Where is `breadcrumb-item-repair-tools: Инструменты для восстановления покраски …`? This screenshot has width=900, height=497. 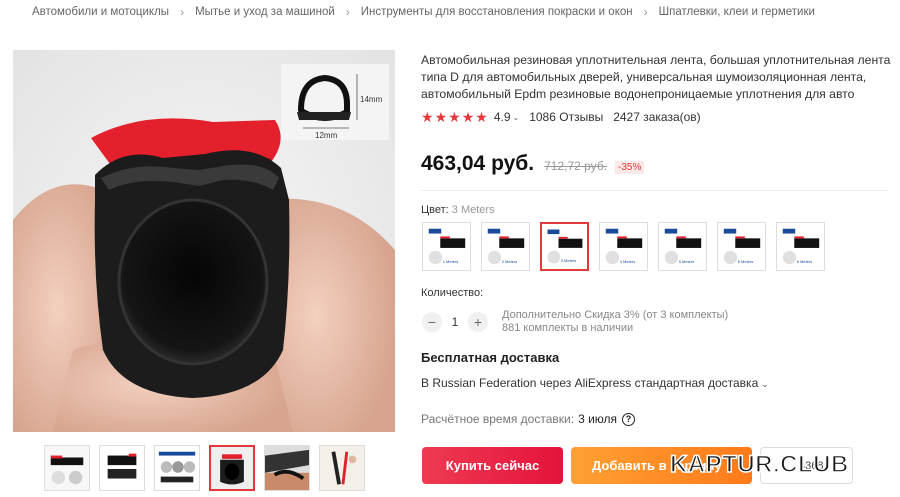 breadcrumb-item-repair-tools: Инструменты для восстановления покраски … is located at coordinates (497, 12).